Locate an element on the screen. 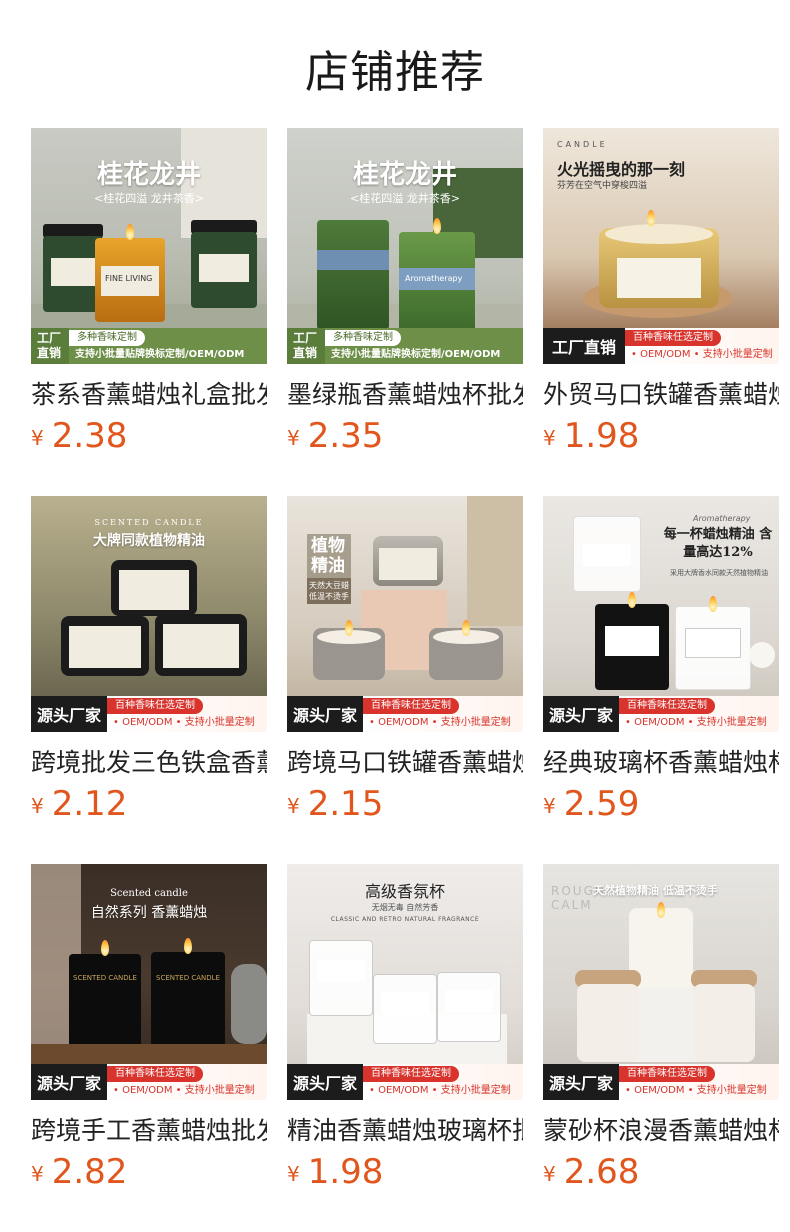 This screenshot has height=1232, width=790. product-name: 蒙砂杯浪漫香薰蜡烛杯 is located at coordinates (661, 1131).